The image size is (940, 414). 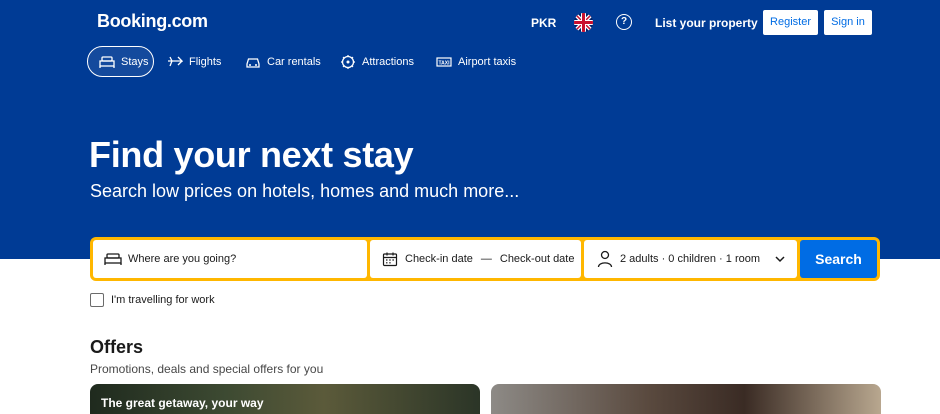 I want to click on tab-attractions: Attractions, so click(x=377, y=61).